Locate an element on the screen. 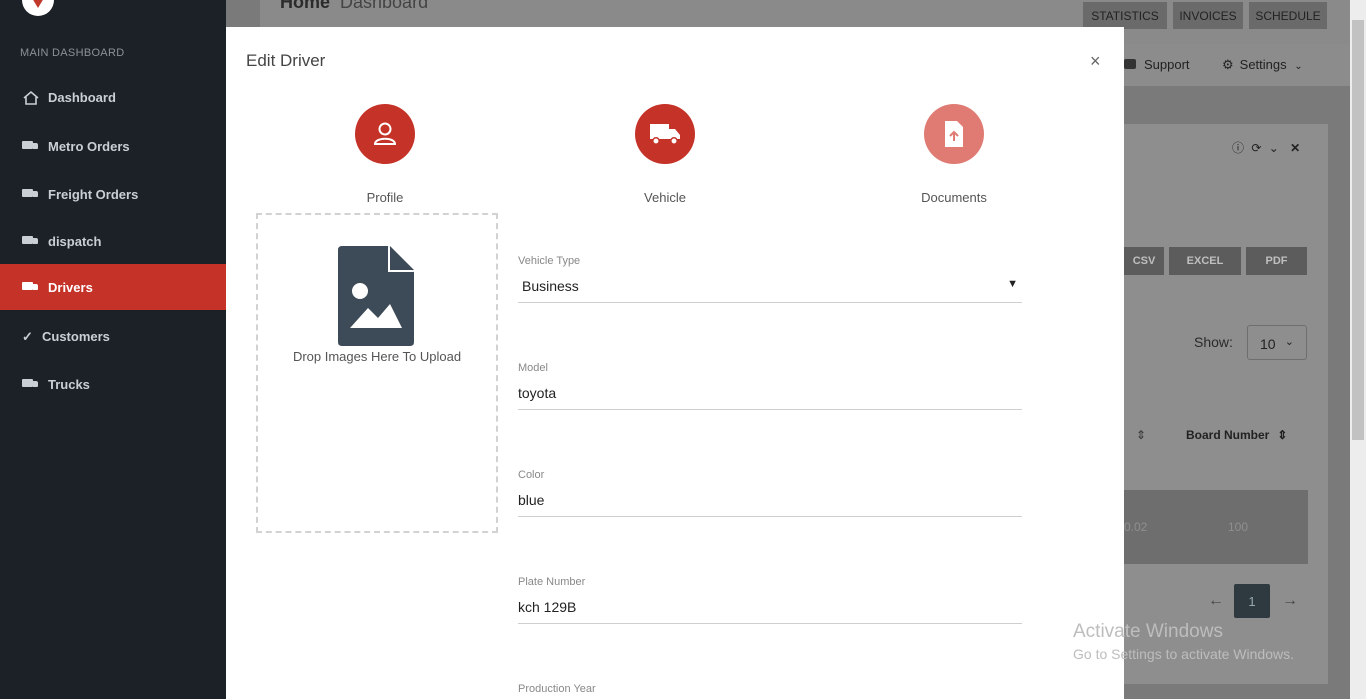 Image resolution: width=1366 pixels, height=699 pixels. sidebar-item-freight-orders: Freight Orders is located at coordinates (113, 194).